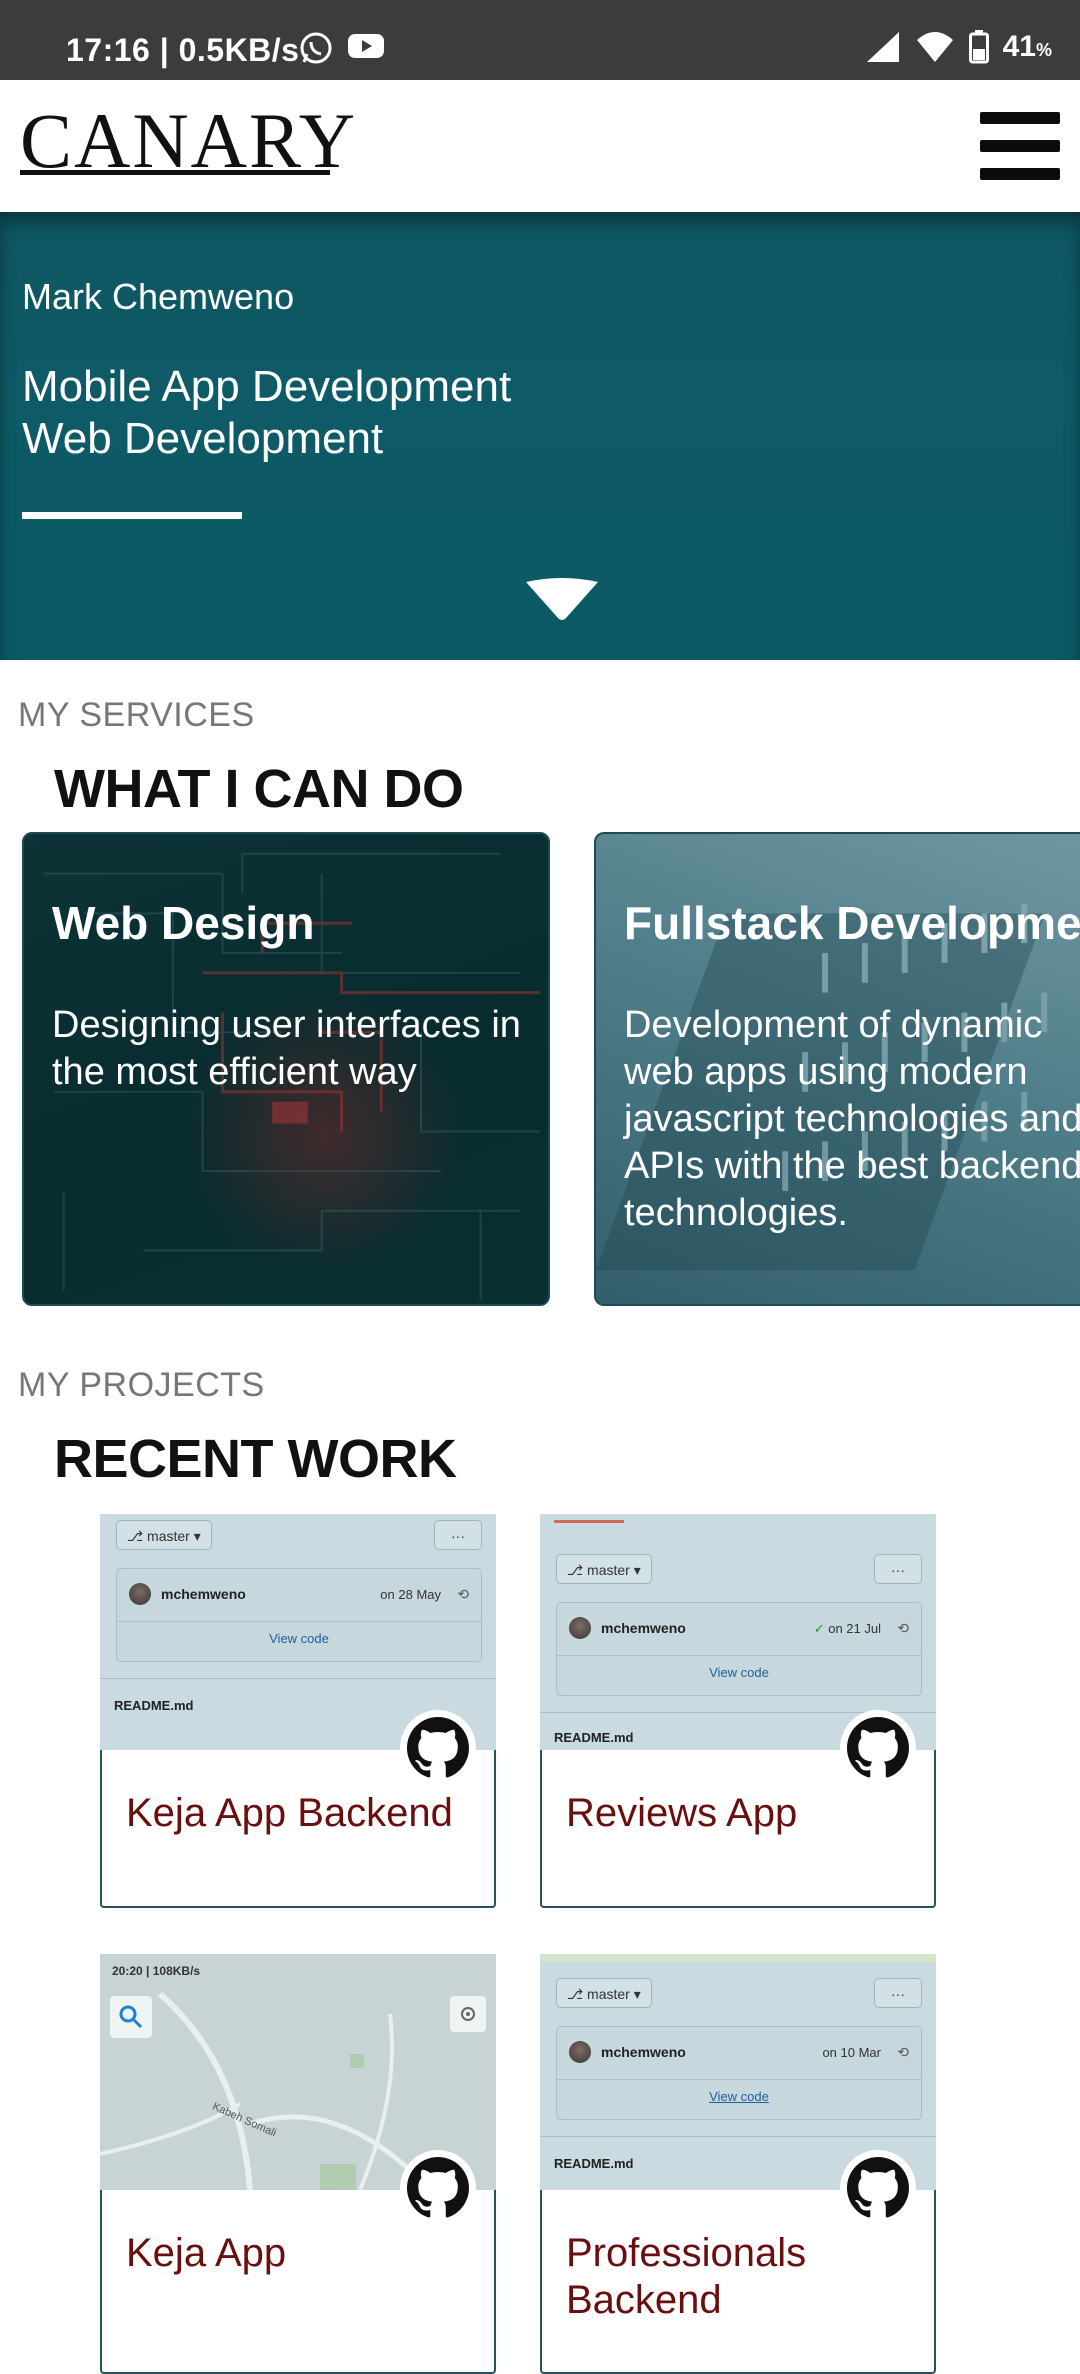 This screenshot has height=2374, width=1080. Describe the element at coordinates (739, 1649) in the screenshot. I see `commit-box: mchemweno ✓ on 21 Jul ⟲ View code` at that location.